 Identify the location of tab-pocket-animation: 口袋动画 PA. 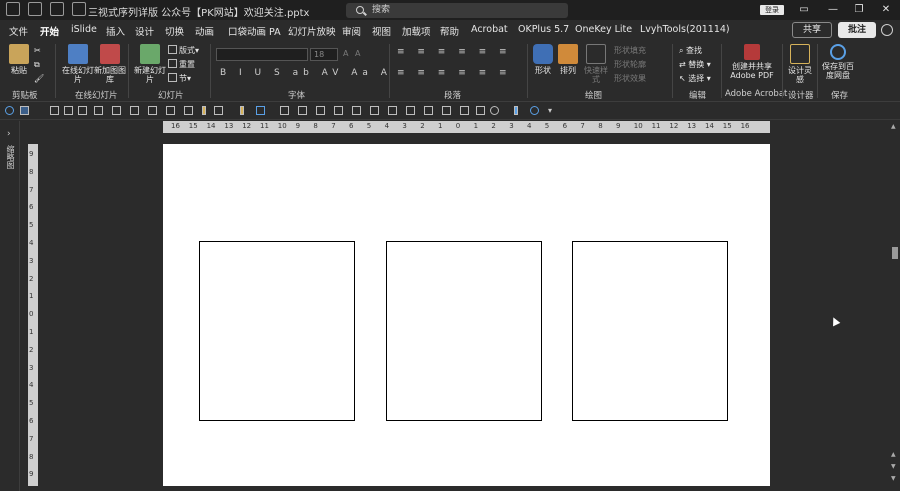
(254, 31).